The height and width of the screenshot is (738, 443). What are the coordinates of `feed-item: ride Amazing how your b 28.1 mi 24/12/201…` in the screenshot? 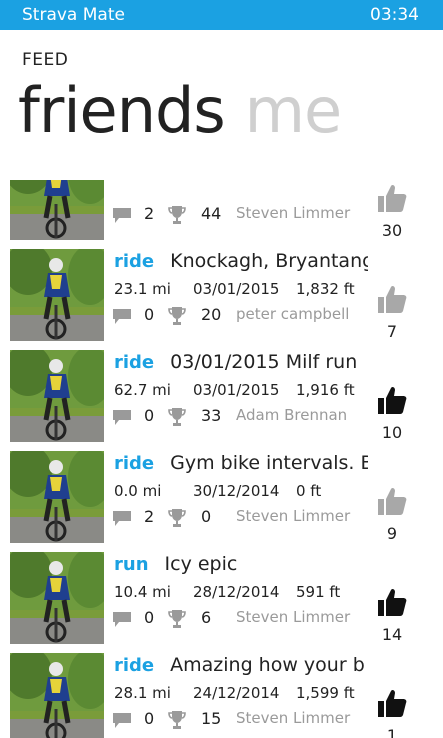 It's located at (221, 695).